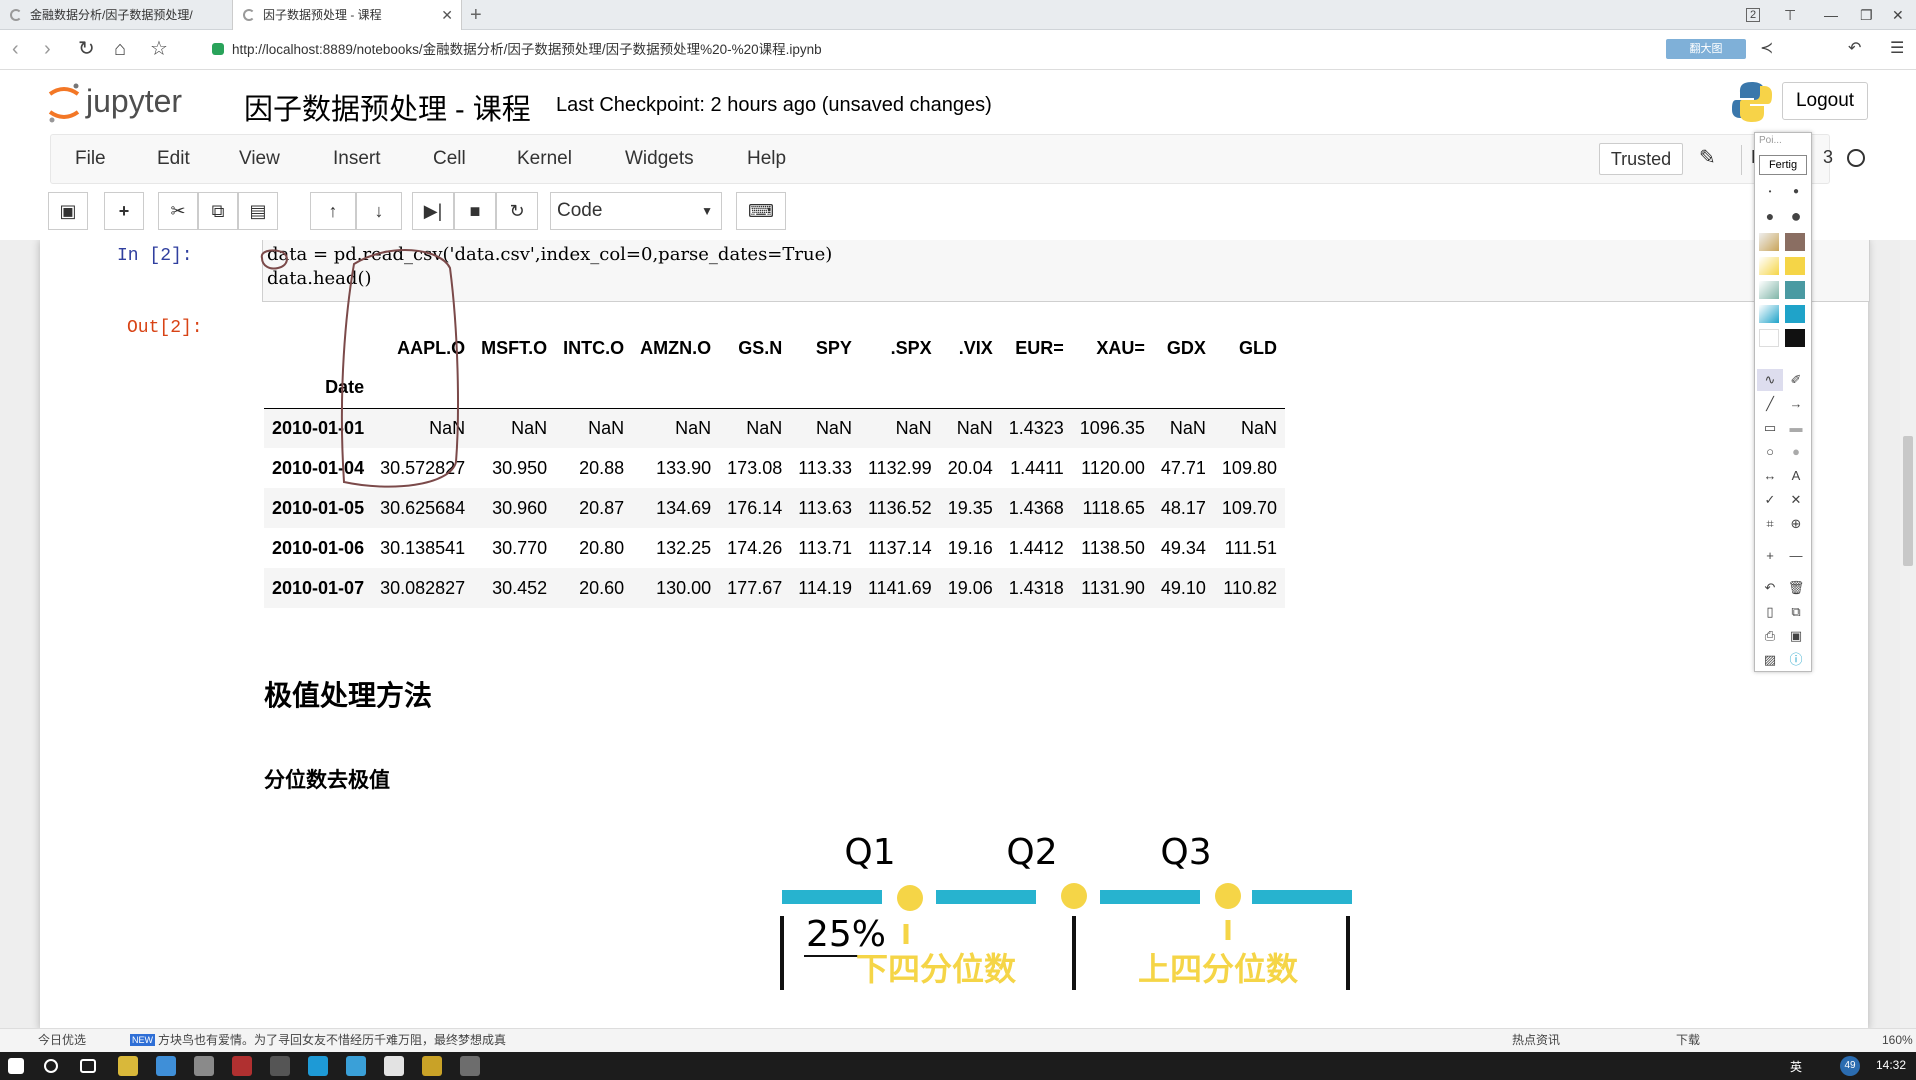  What do you see at coordinates (1769, 242) in the screenshot?
I see `color-swatch-gold-fade` at bounding box center [1769, 242].